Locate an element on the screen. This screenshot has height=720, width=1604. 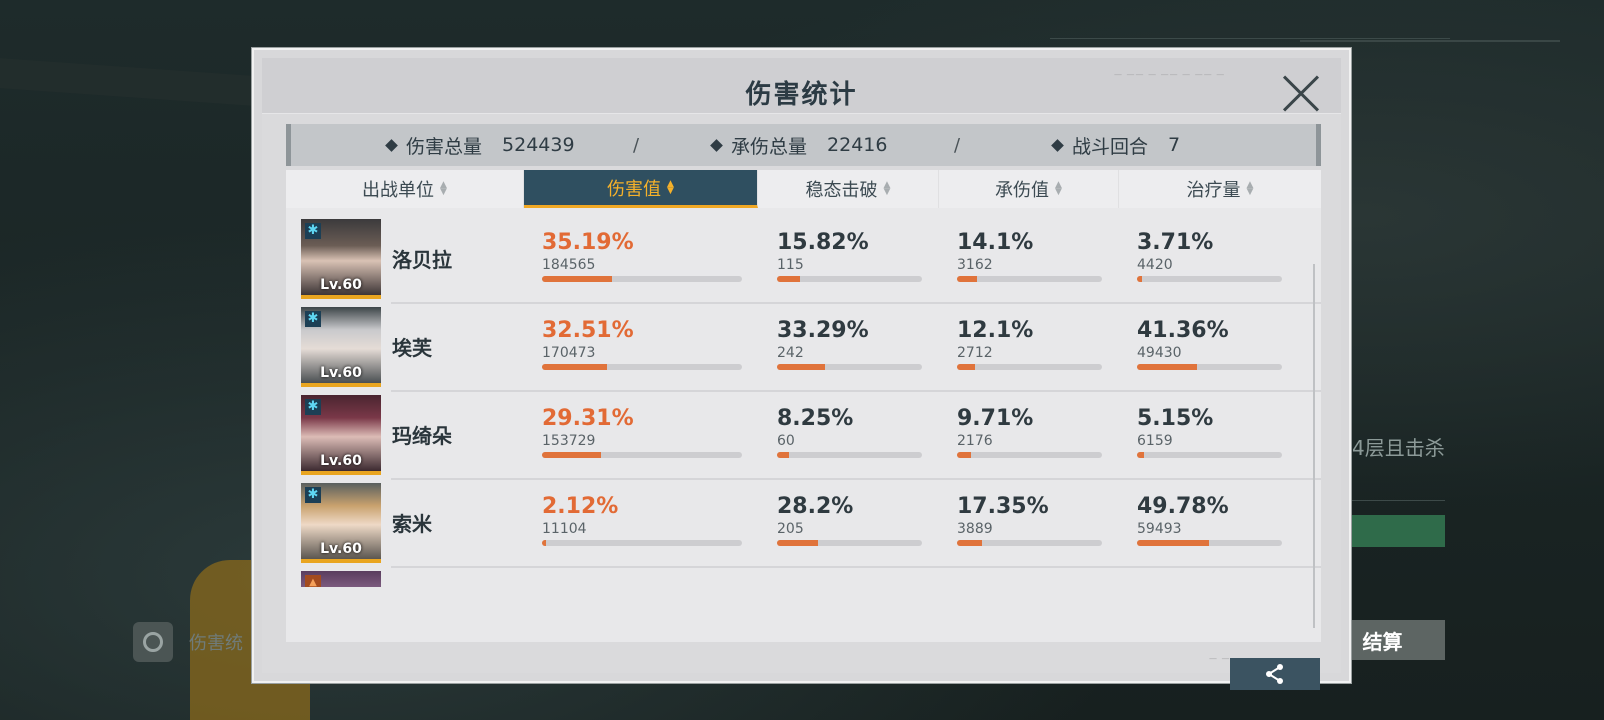
heal-cell: 41.36% 49430 is located at coordinates (1209, 344).